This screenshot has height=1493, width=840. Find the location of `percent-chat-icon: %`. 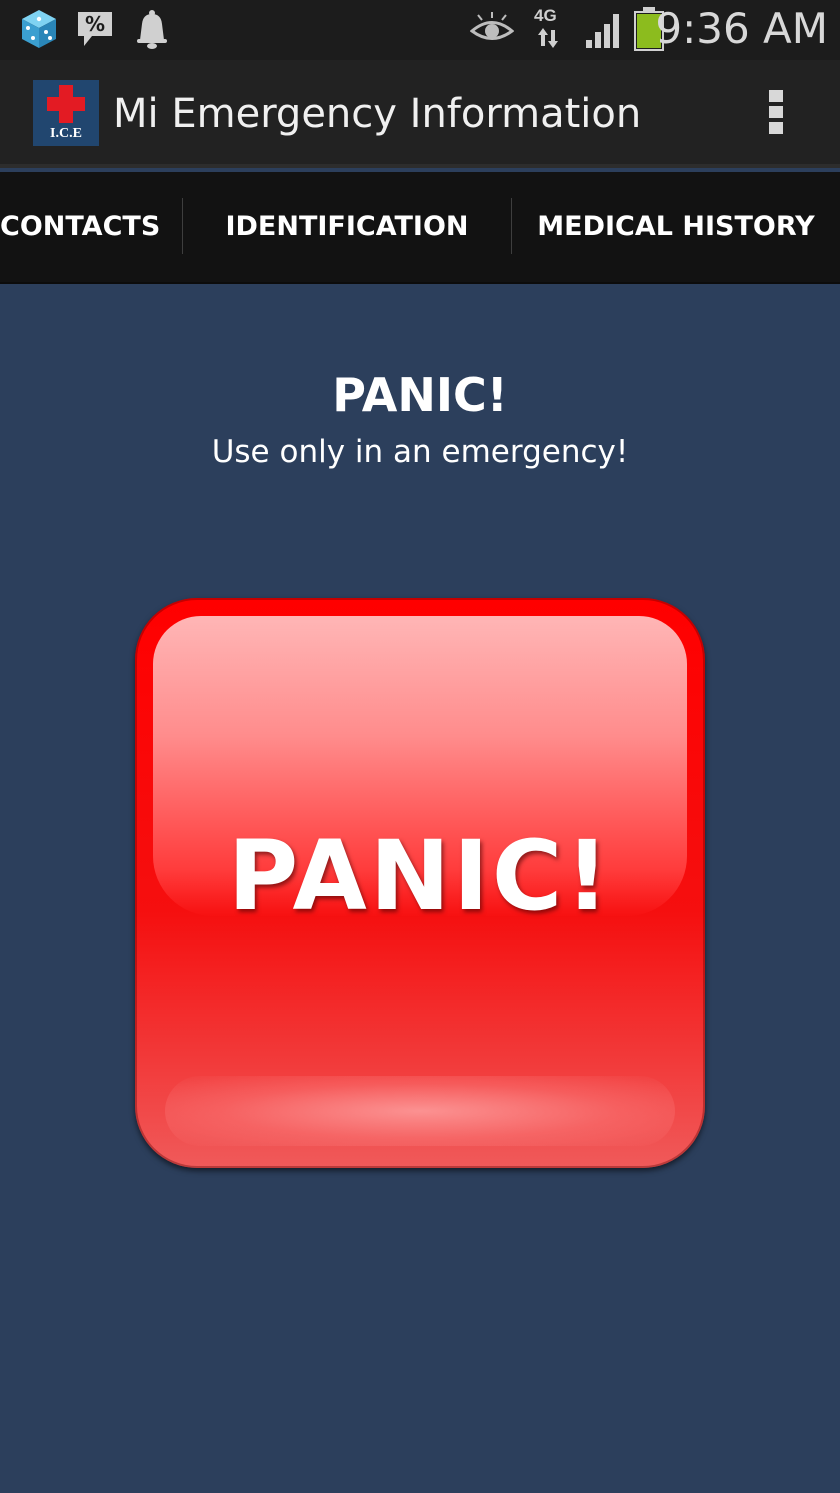

percent-chat-icon: % is located at coordinates (95, 31).